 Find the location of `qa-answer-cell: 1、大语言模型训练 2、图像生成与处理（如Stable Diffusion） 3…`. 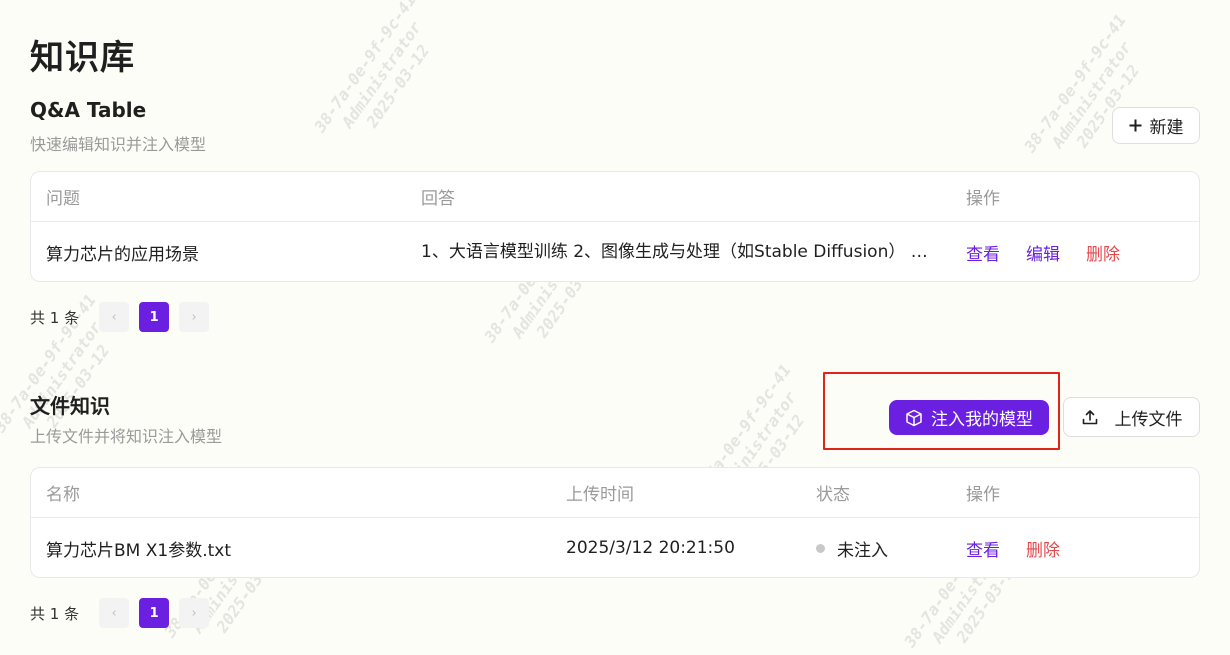

qa-answer-cell: 1、大语言模型训练 2、图像生成与处理（如Stable Diffusion） 3… is located at coordinates (678, 251).